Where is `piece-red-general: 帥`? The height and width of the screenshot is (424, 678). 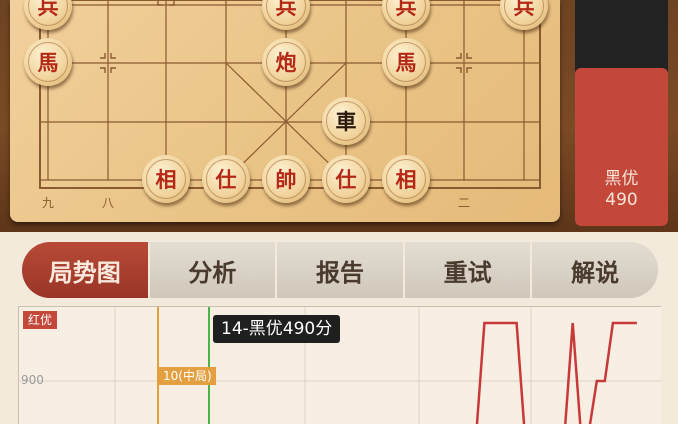 piece-red-general: 帥 is located at coordinates (286, 179).